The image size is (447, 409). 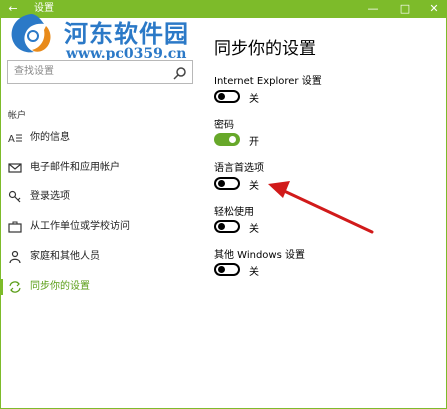 I want to click on red-arrow-icon, so click(x=321, y=207).